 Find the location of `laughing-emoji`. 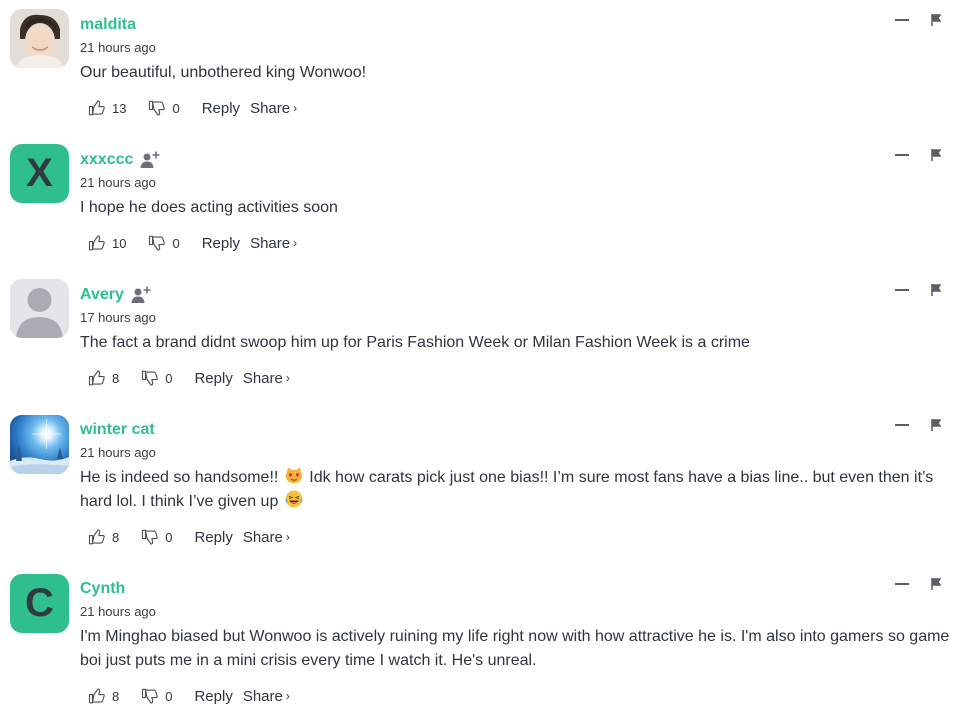

laughing-emoji is located at coordinates (294, 499).